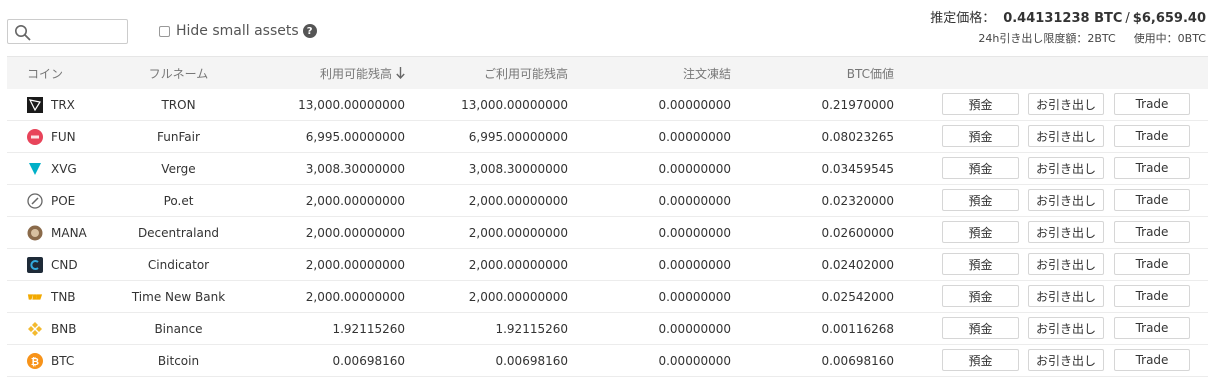  What do you see at coordinates (178, 136) in the screenshot?
I see `coin-name: FunFair` at bounding box center [178, 136].